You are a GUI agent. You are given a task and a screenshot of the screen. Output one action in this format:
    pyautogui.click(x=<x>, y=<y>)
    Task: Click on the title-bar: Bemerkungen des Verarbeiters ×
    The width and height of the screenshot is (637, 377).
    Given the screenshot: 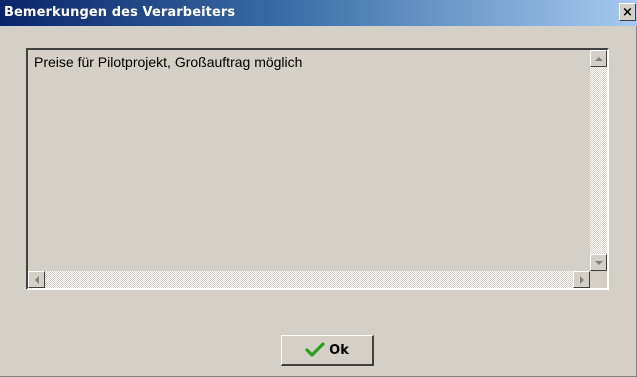 What is the action you would take?
    pyautogui.click(x=318, y=13)
    